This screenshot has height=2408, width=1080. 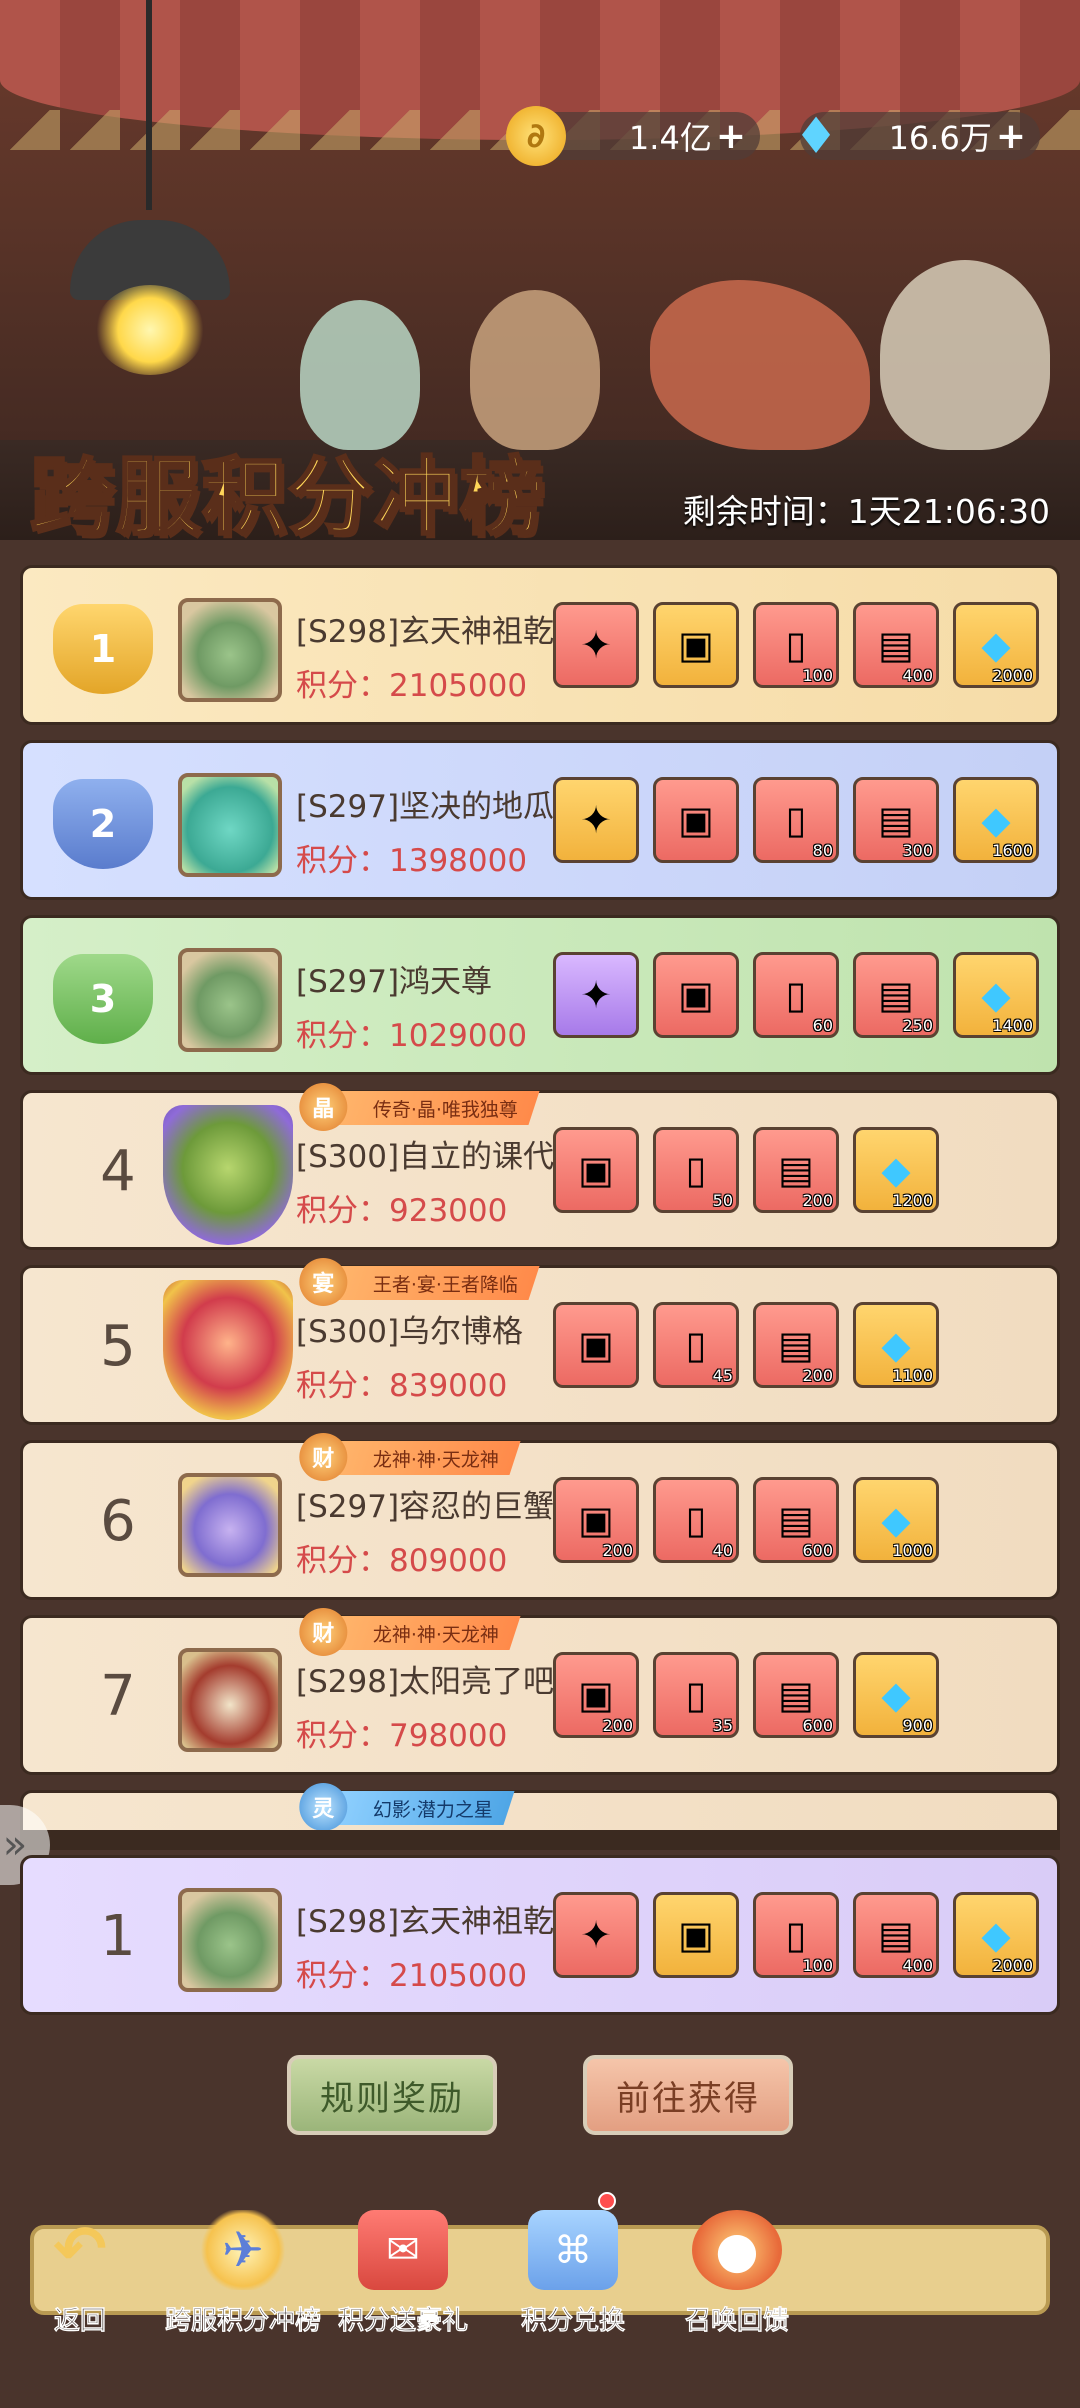 What do you see at coordinates (392, 2095) in the screenshot?
I see `rules-reward-button: 规则奖励` at bounding box center [392, 2095].